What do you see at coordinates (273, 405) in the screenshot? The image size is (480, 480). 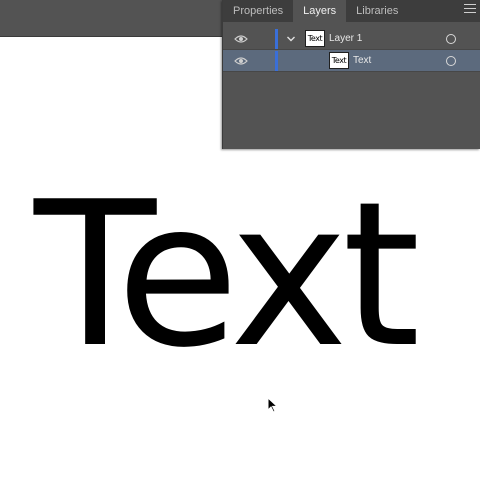 I see `mouse-cursor-icon` at bounding box center [273, 405].